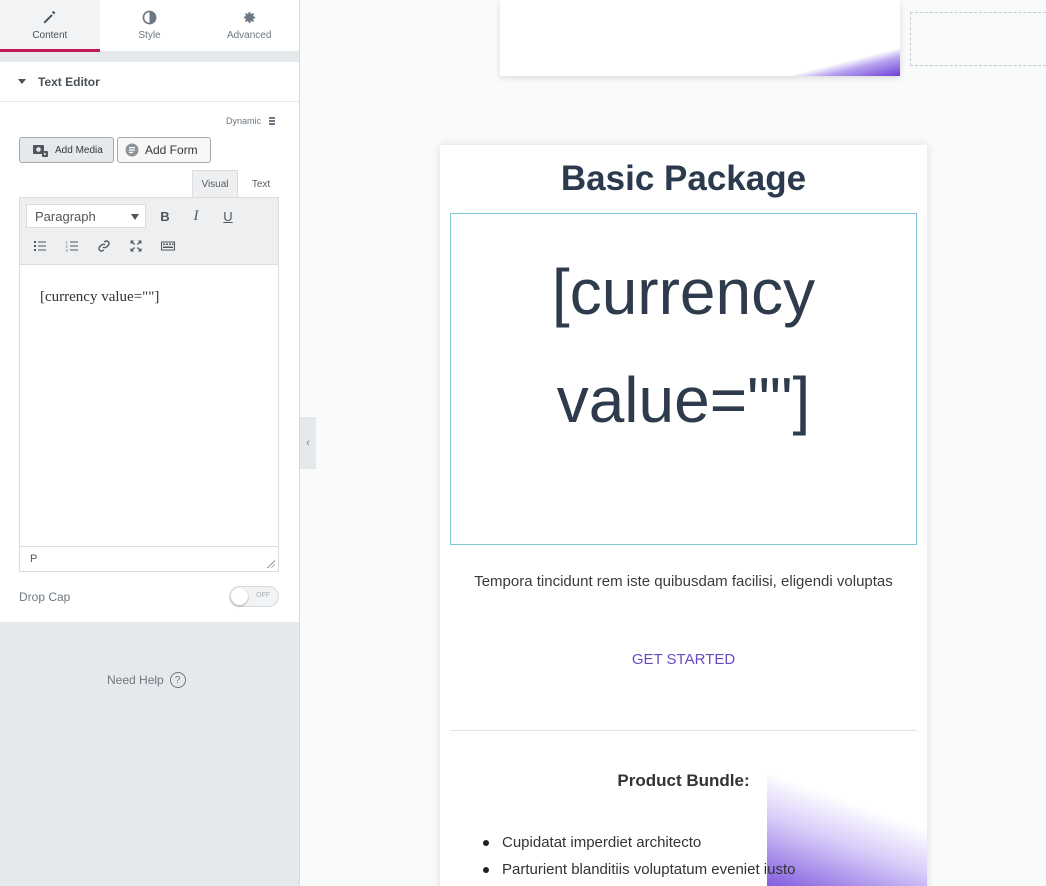 The image size is (1046, 886). What do you see at coordinates (639, 842) in the screenshot?
I see `list-item: Cupidatat imperdiet architecto` at bounding box center [639, 842].